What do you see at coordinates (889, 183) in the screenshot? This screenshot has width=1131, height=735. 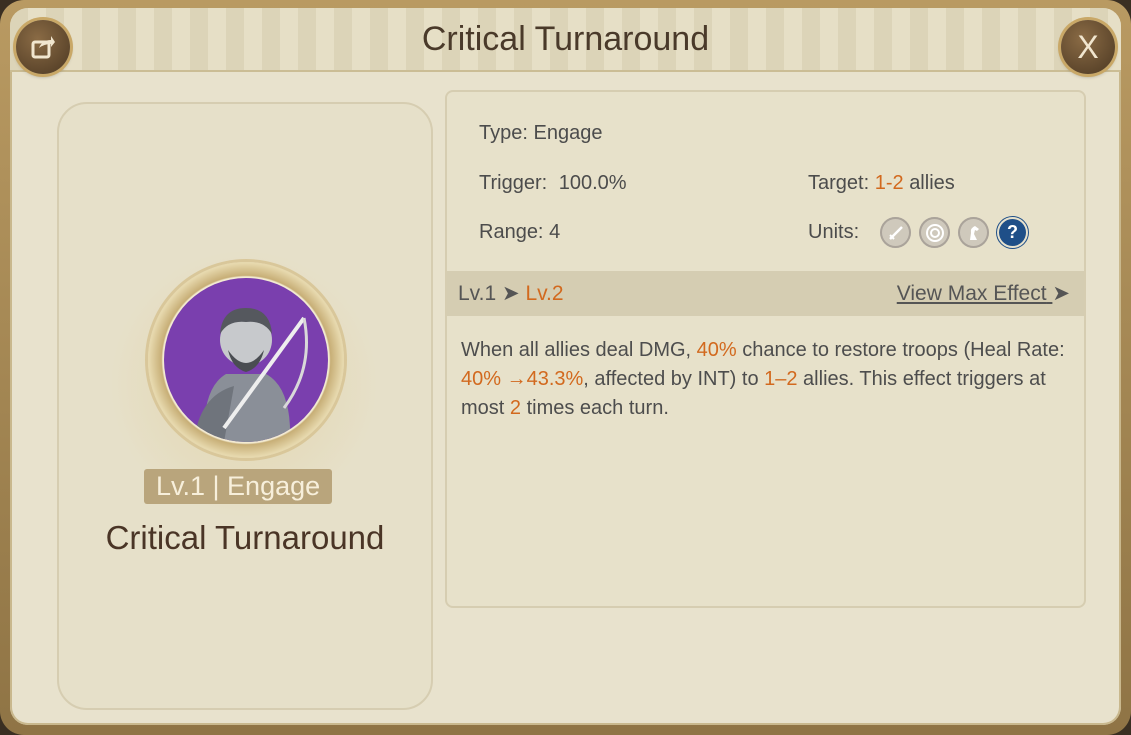 I see `target-value: 1-2` at bounding box center [889, 183].